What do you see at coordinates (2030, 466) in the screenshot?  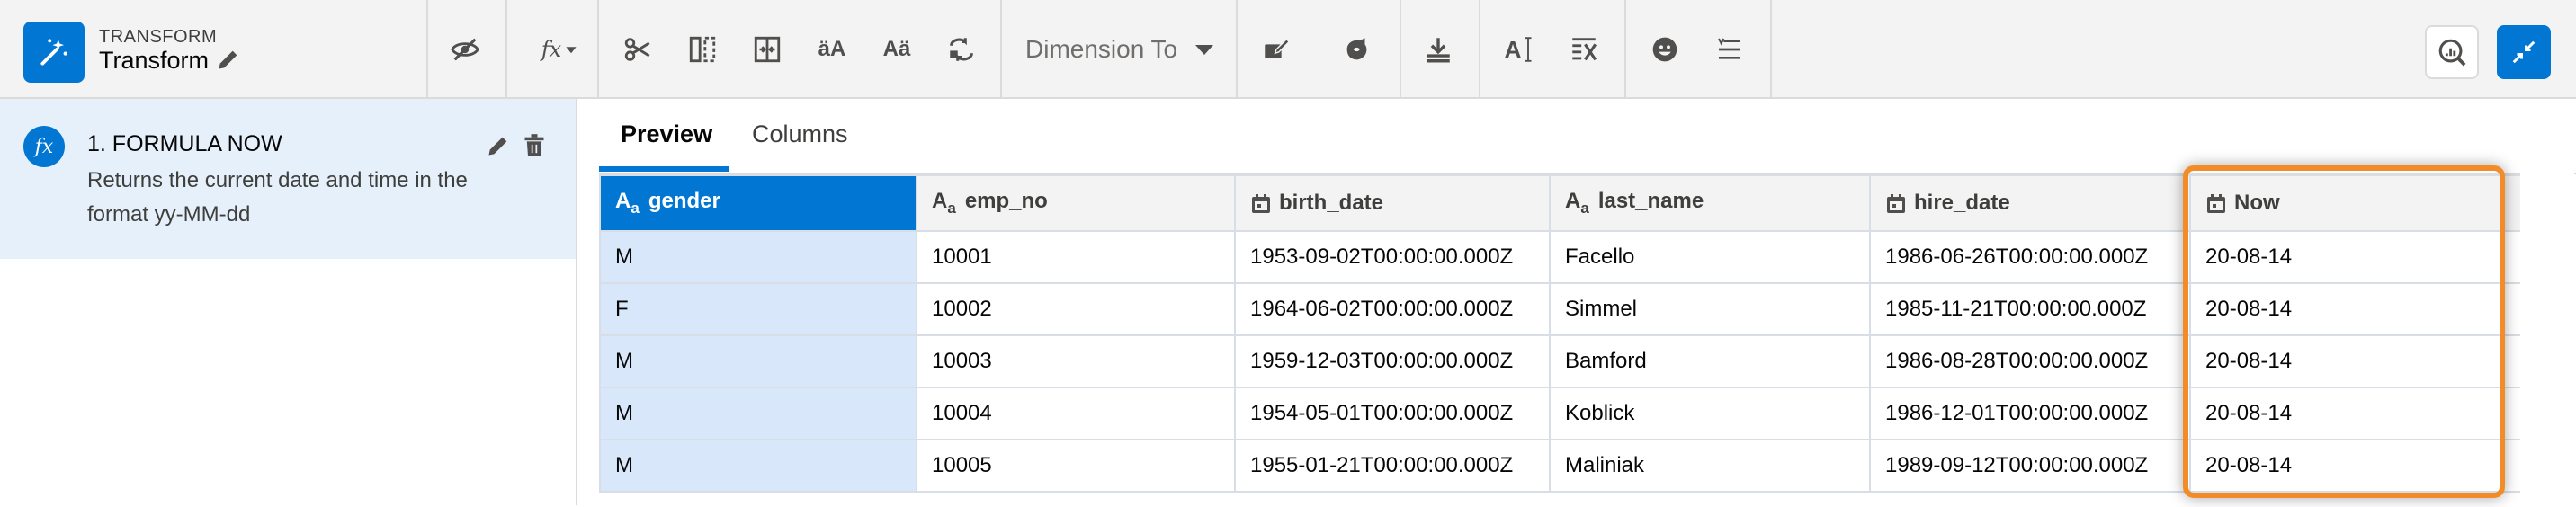 I see `cell-hire-date: 1989-09-12T00:00:00.000Z` at bounding box center [2030, 466].